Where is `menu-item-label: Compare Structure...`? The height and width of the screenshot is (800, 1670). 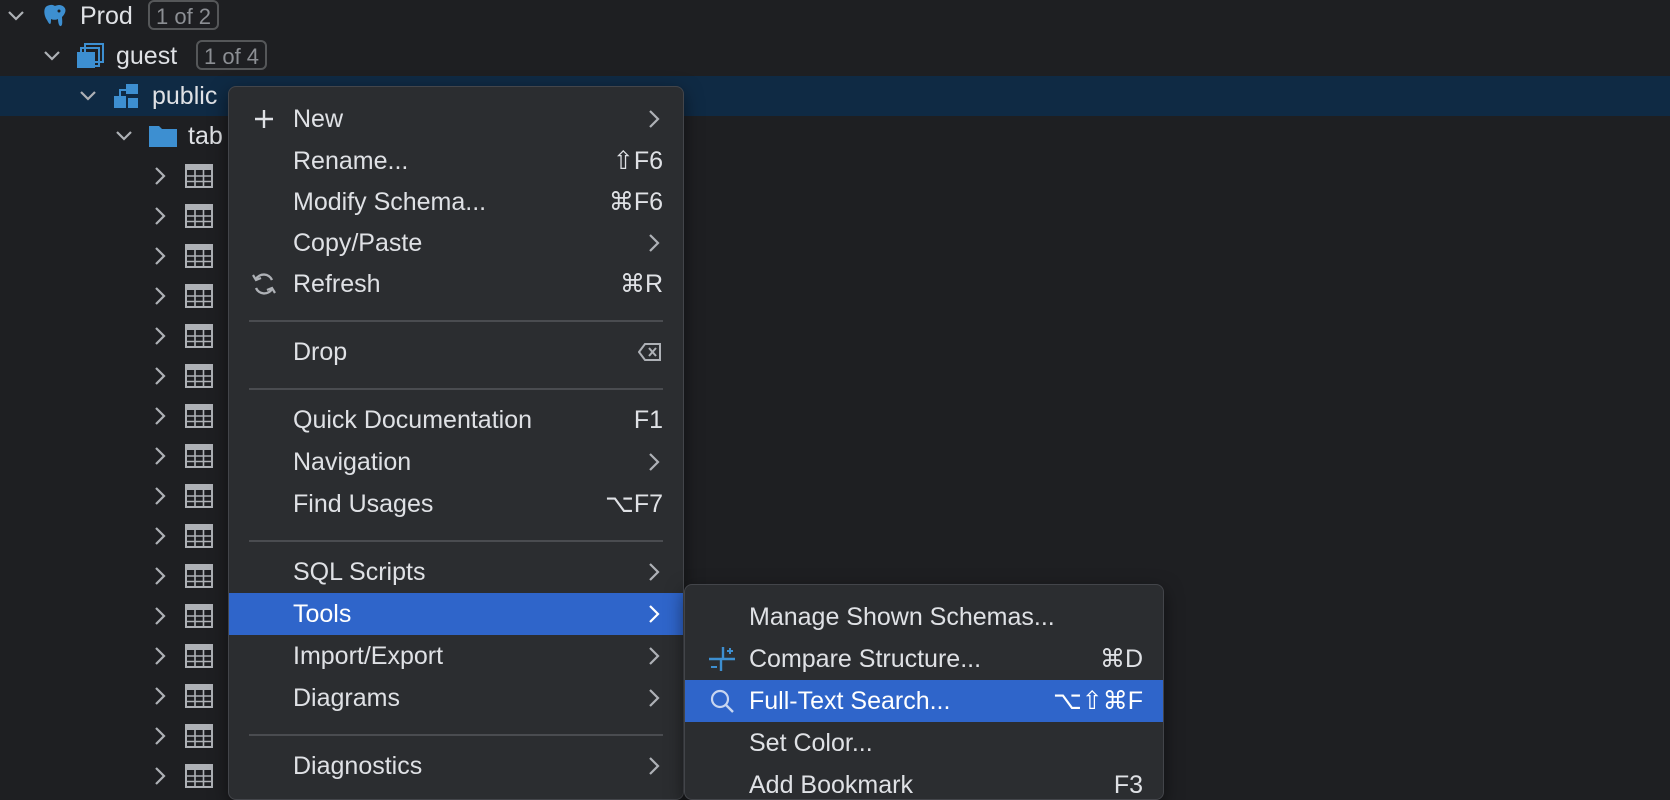 menu-item-label: Compare Structure... is located at coordinates (865, 659).